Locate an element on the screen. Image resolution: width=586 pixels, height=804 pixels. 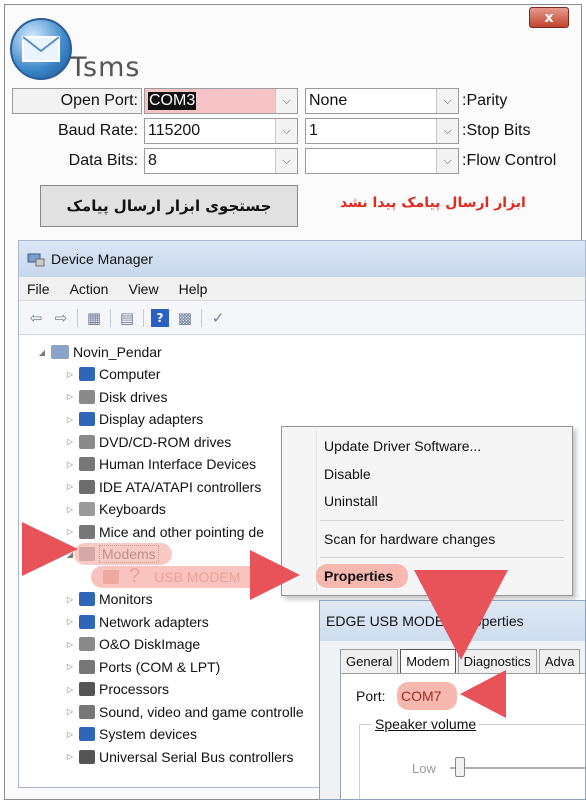
help-icon: ? is located at coordinates (160, 317).